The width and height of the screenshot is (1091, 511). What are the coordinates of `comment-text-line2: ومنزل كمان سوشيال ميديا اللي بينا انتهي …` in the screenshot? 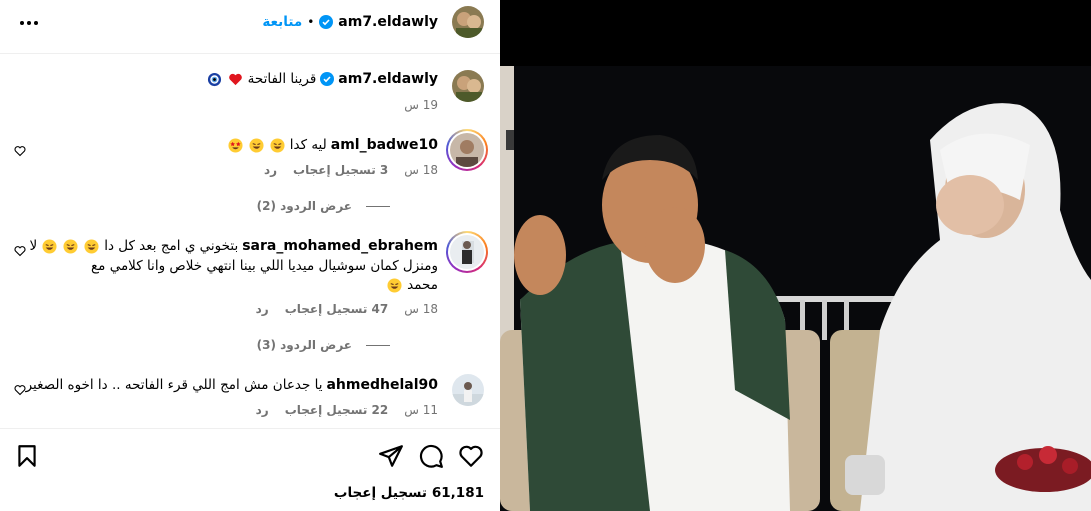 It's located at (264, 266).